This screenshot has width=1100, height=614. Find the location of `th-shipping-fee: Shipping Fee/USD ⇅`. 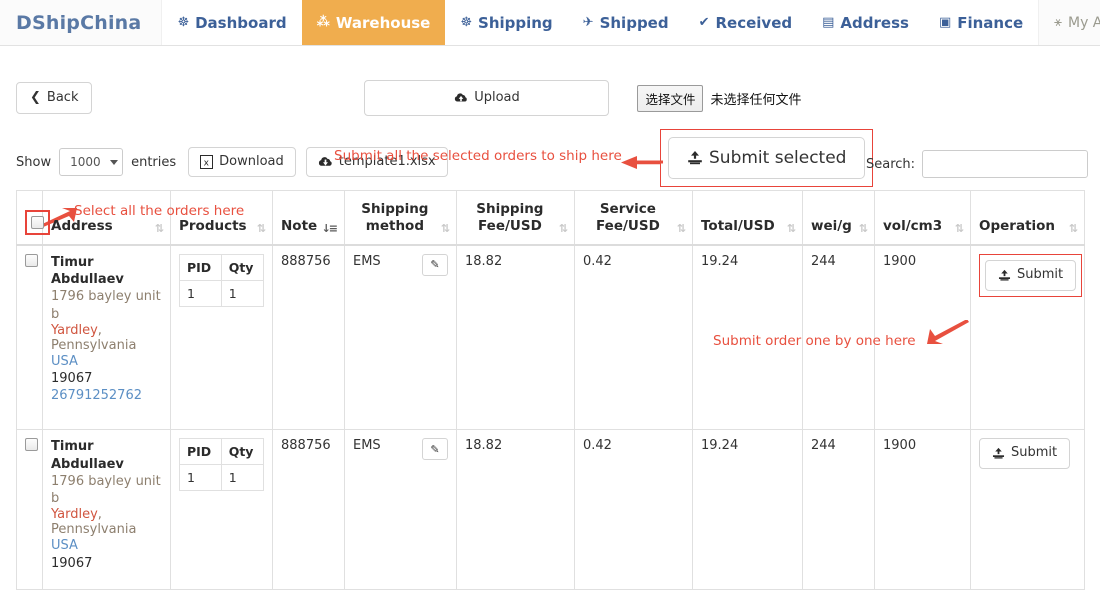

th-shipping-fee: Shipping Fee/USD ⇅ is located at coordinates (515, 217).